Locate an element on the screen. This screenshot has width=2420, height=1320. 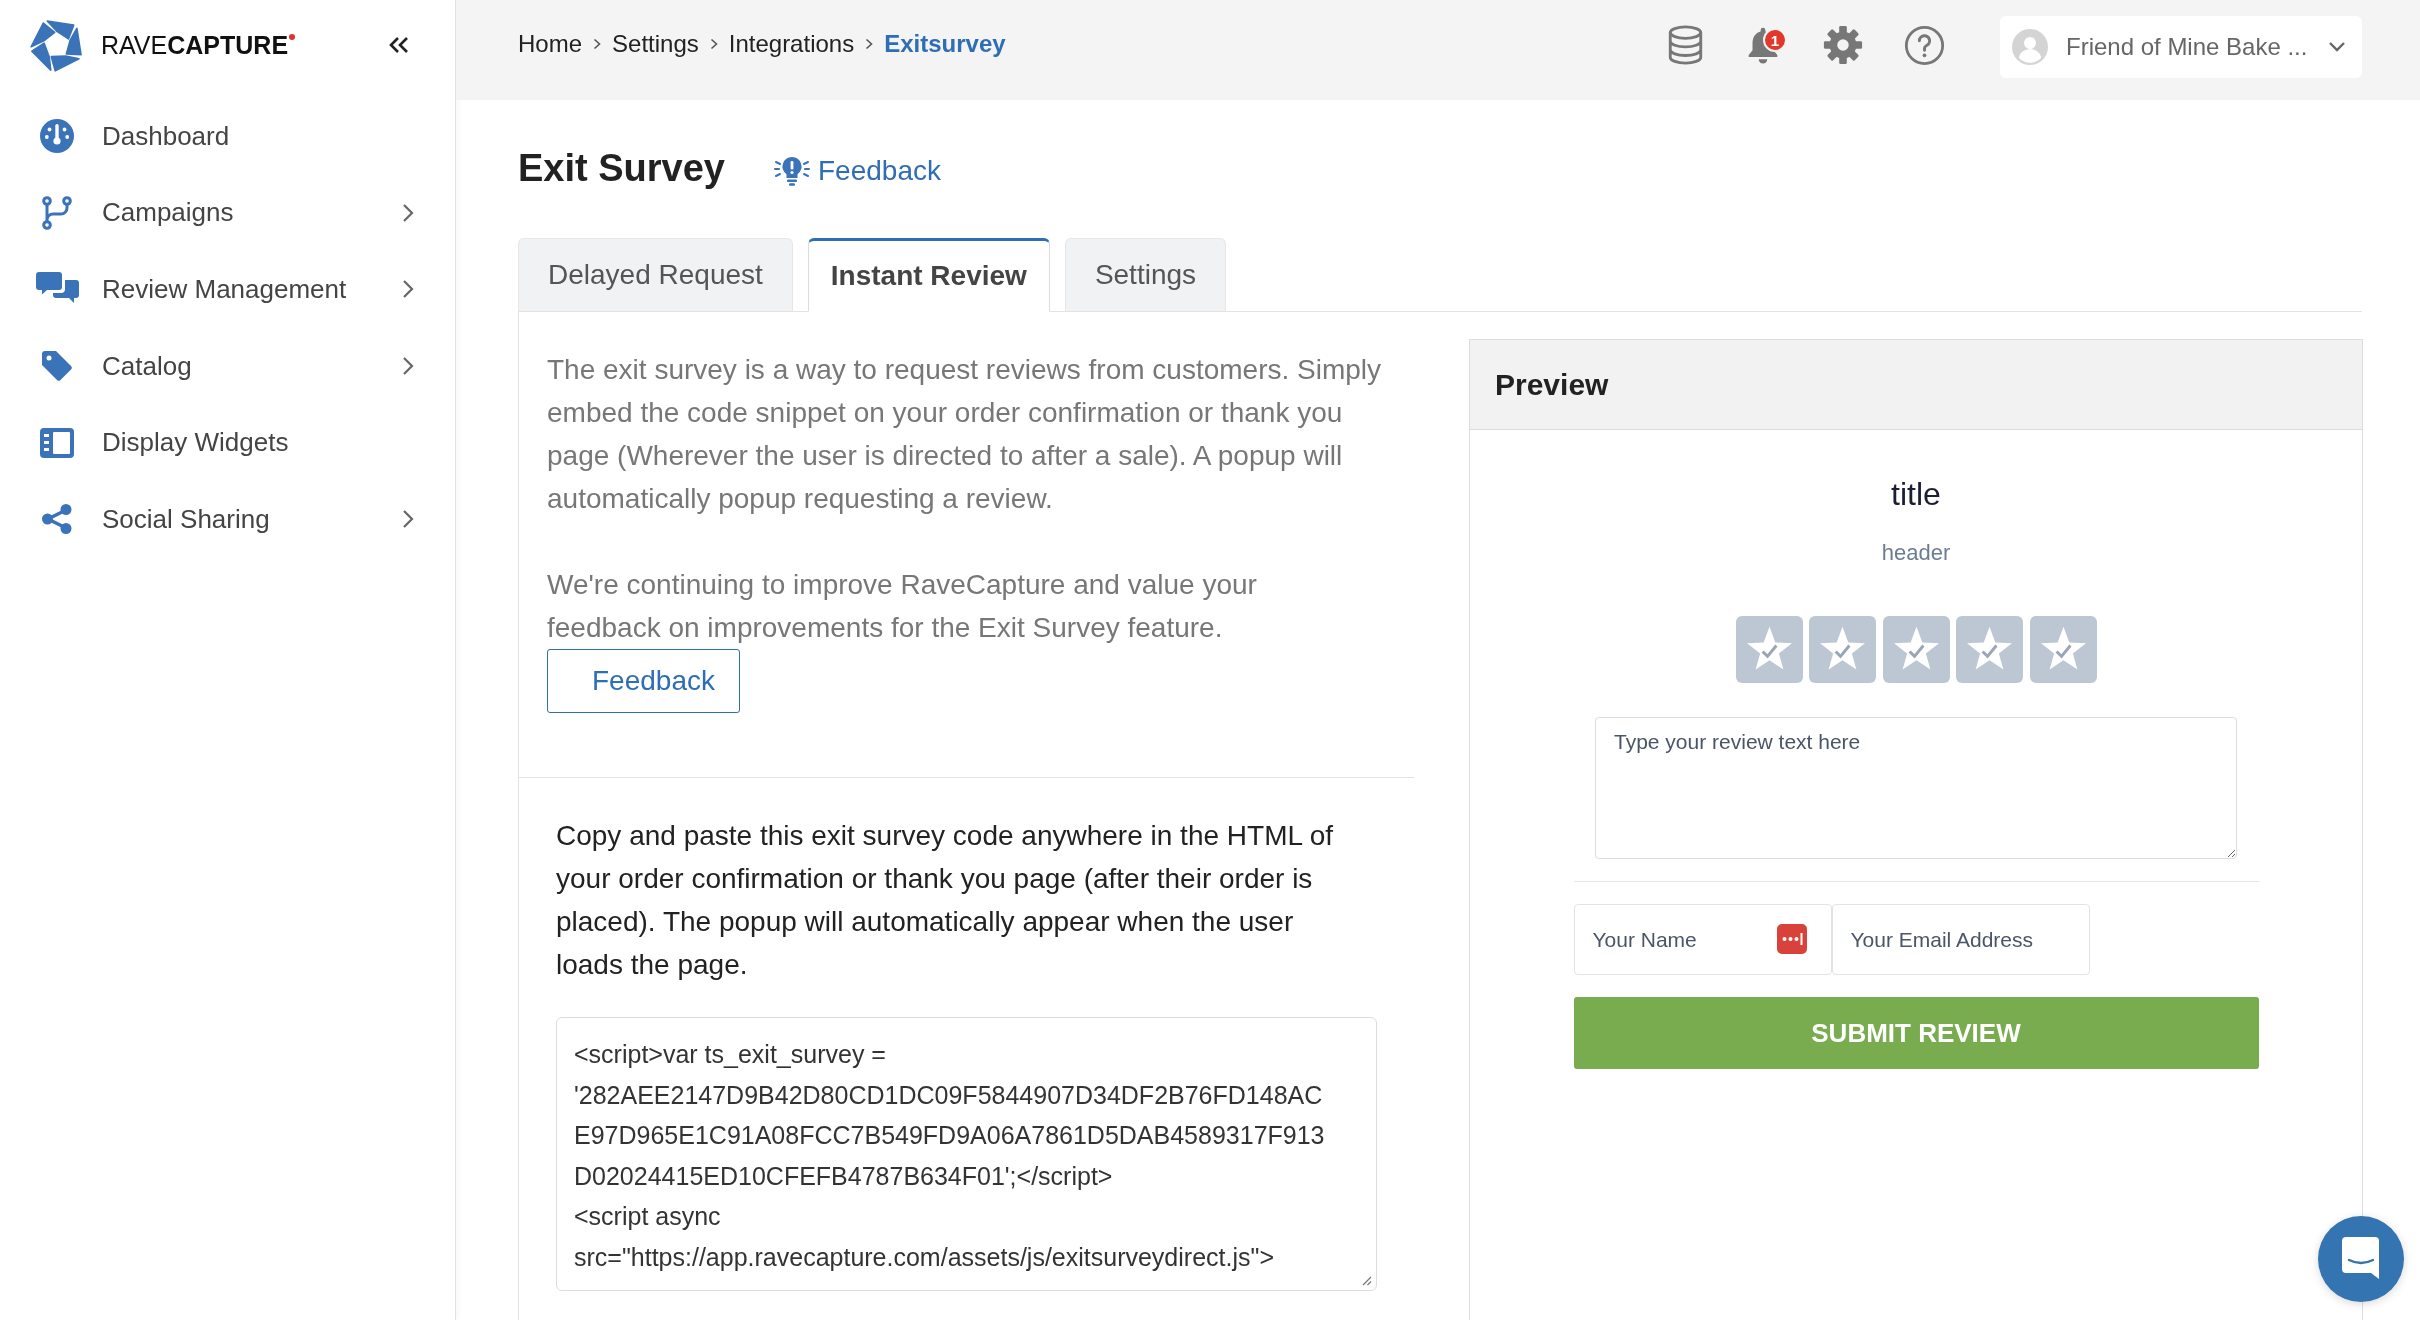
tab: Delayed Request is located at coordinates (655, 275).